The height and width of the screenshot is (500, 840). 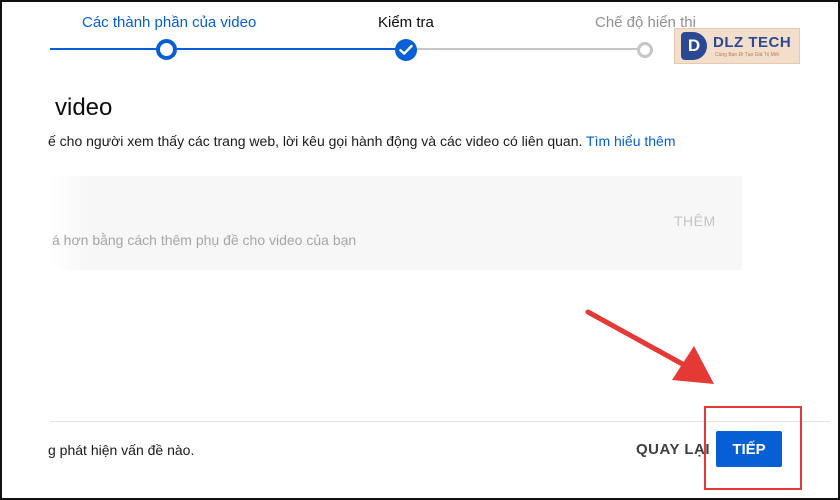 What do you see at coordinates (84, 107) in the screenshot?
I see `section-title: video` at bounding box center [84, 107].